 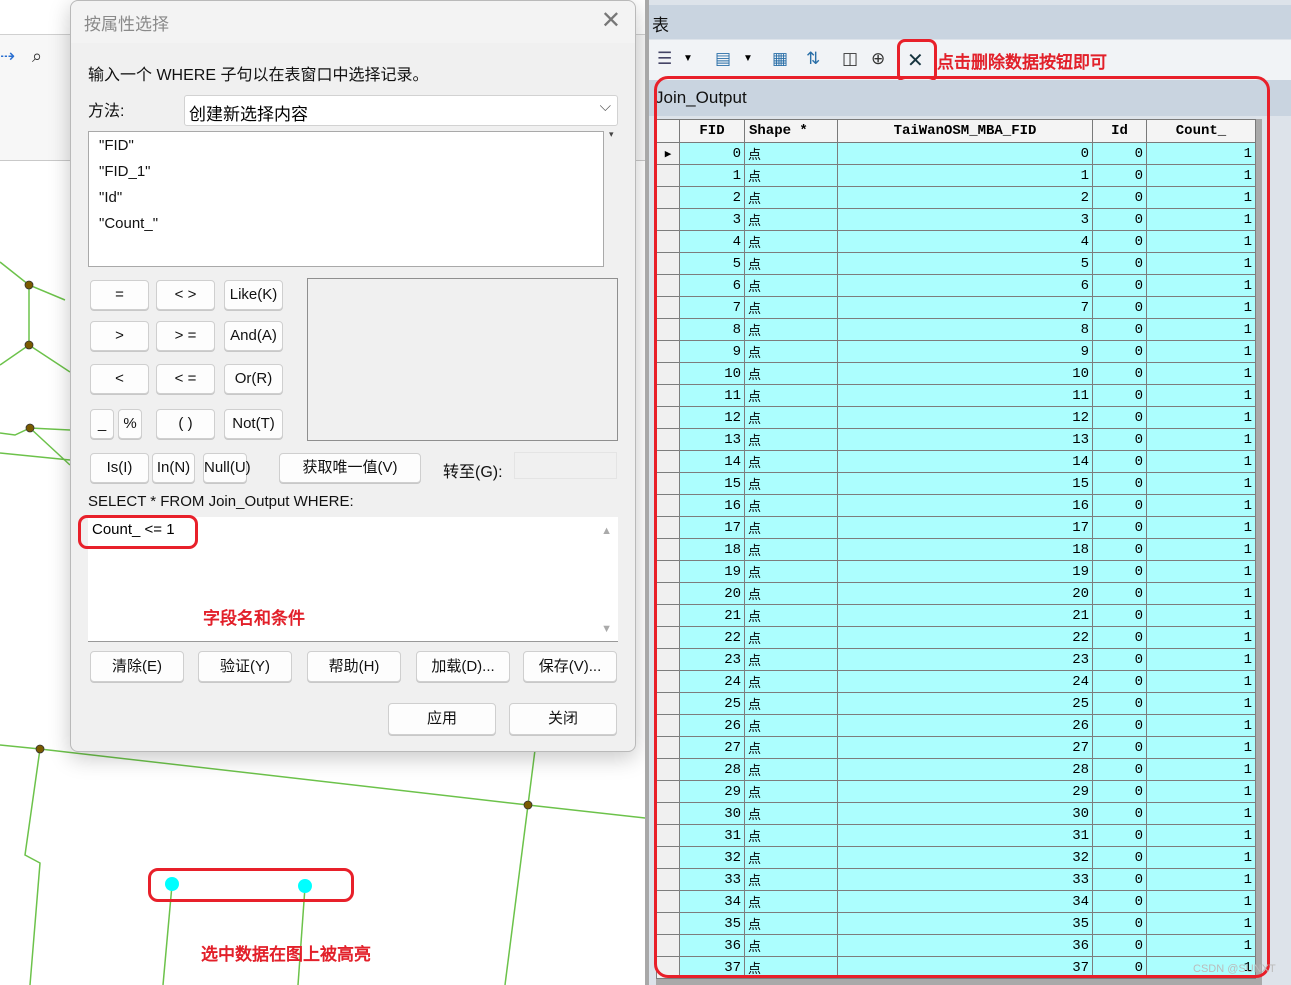 What do you see at coordinates (258, 75) in the screenshot?
I see `instruction-text: 输入一个 WHERE 子句以在表窗口中选择记录。` at bounding box center [258, 75].